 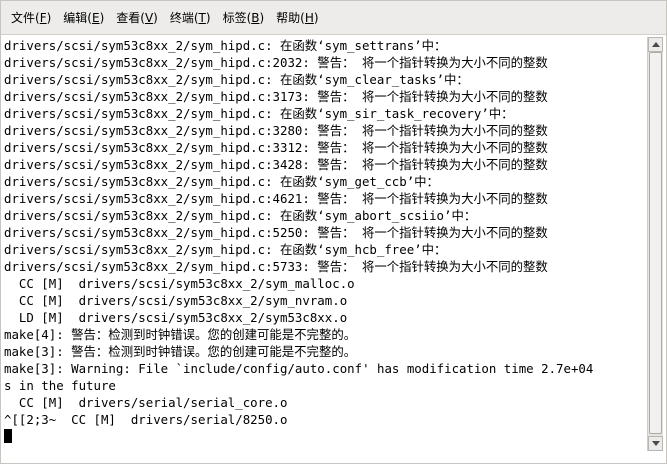 What do you see at coordinates (31, 18) in the screenshot?
I see `menu-file: 文件(F)` at bounding box center [31, 18].